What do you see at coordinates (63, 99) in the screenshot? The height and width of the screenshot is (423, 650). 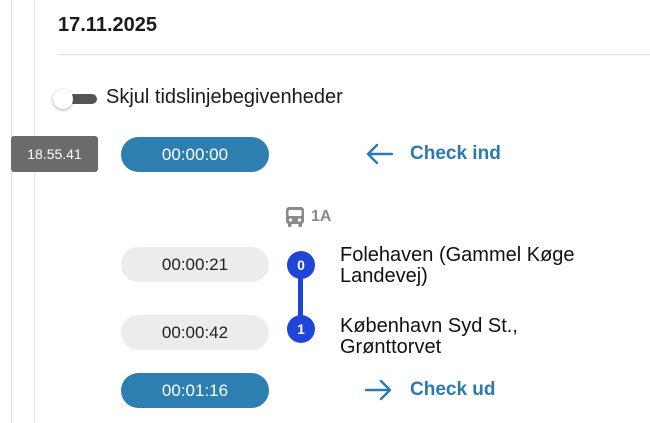 I see `toggle-knob` at bounding box center [63, 99].